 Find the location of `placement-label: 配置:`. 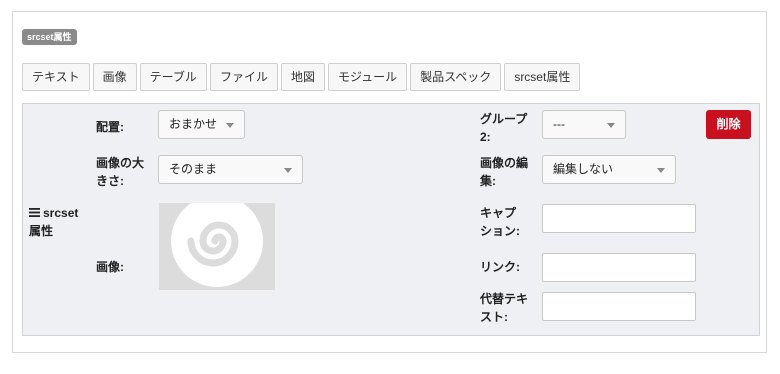

placement-label: 配置: is located at coordinates (110, 127).